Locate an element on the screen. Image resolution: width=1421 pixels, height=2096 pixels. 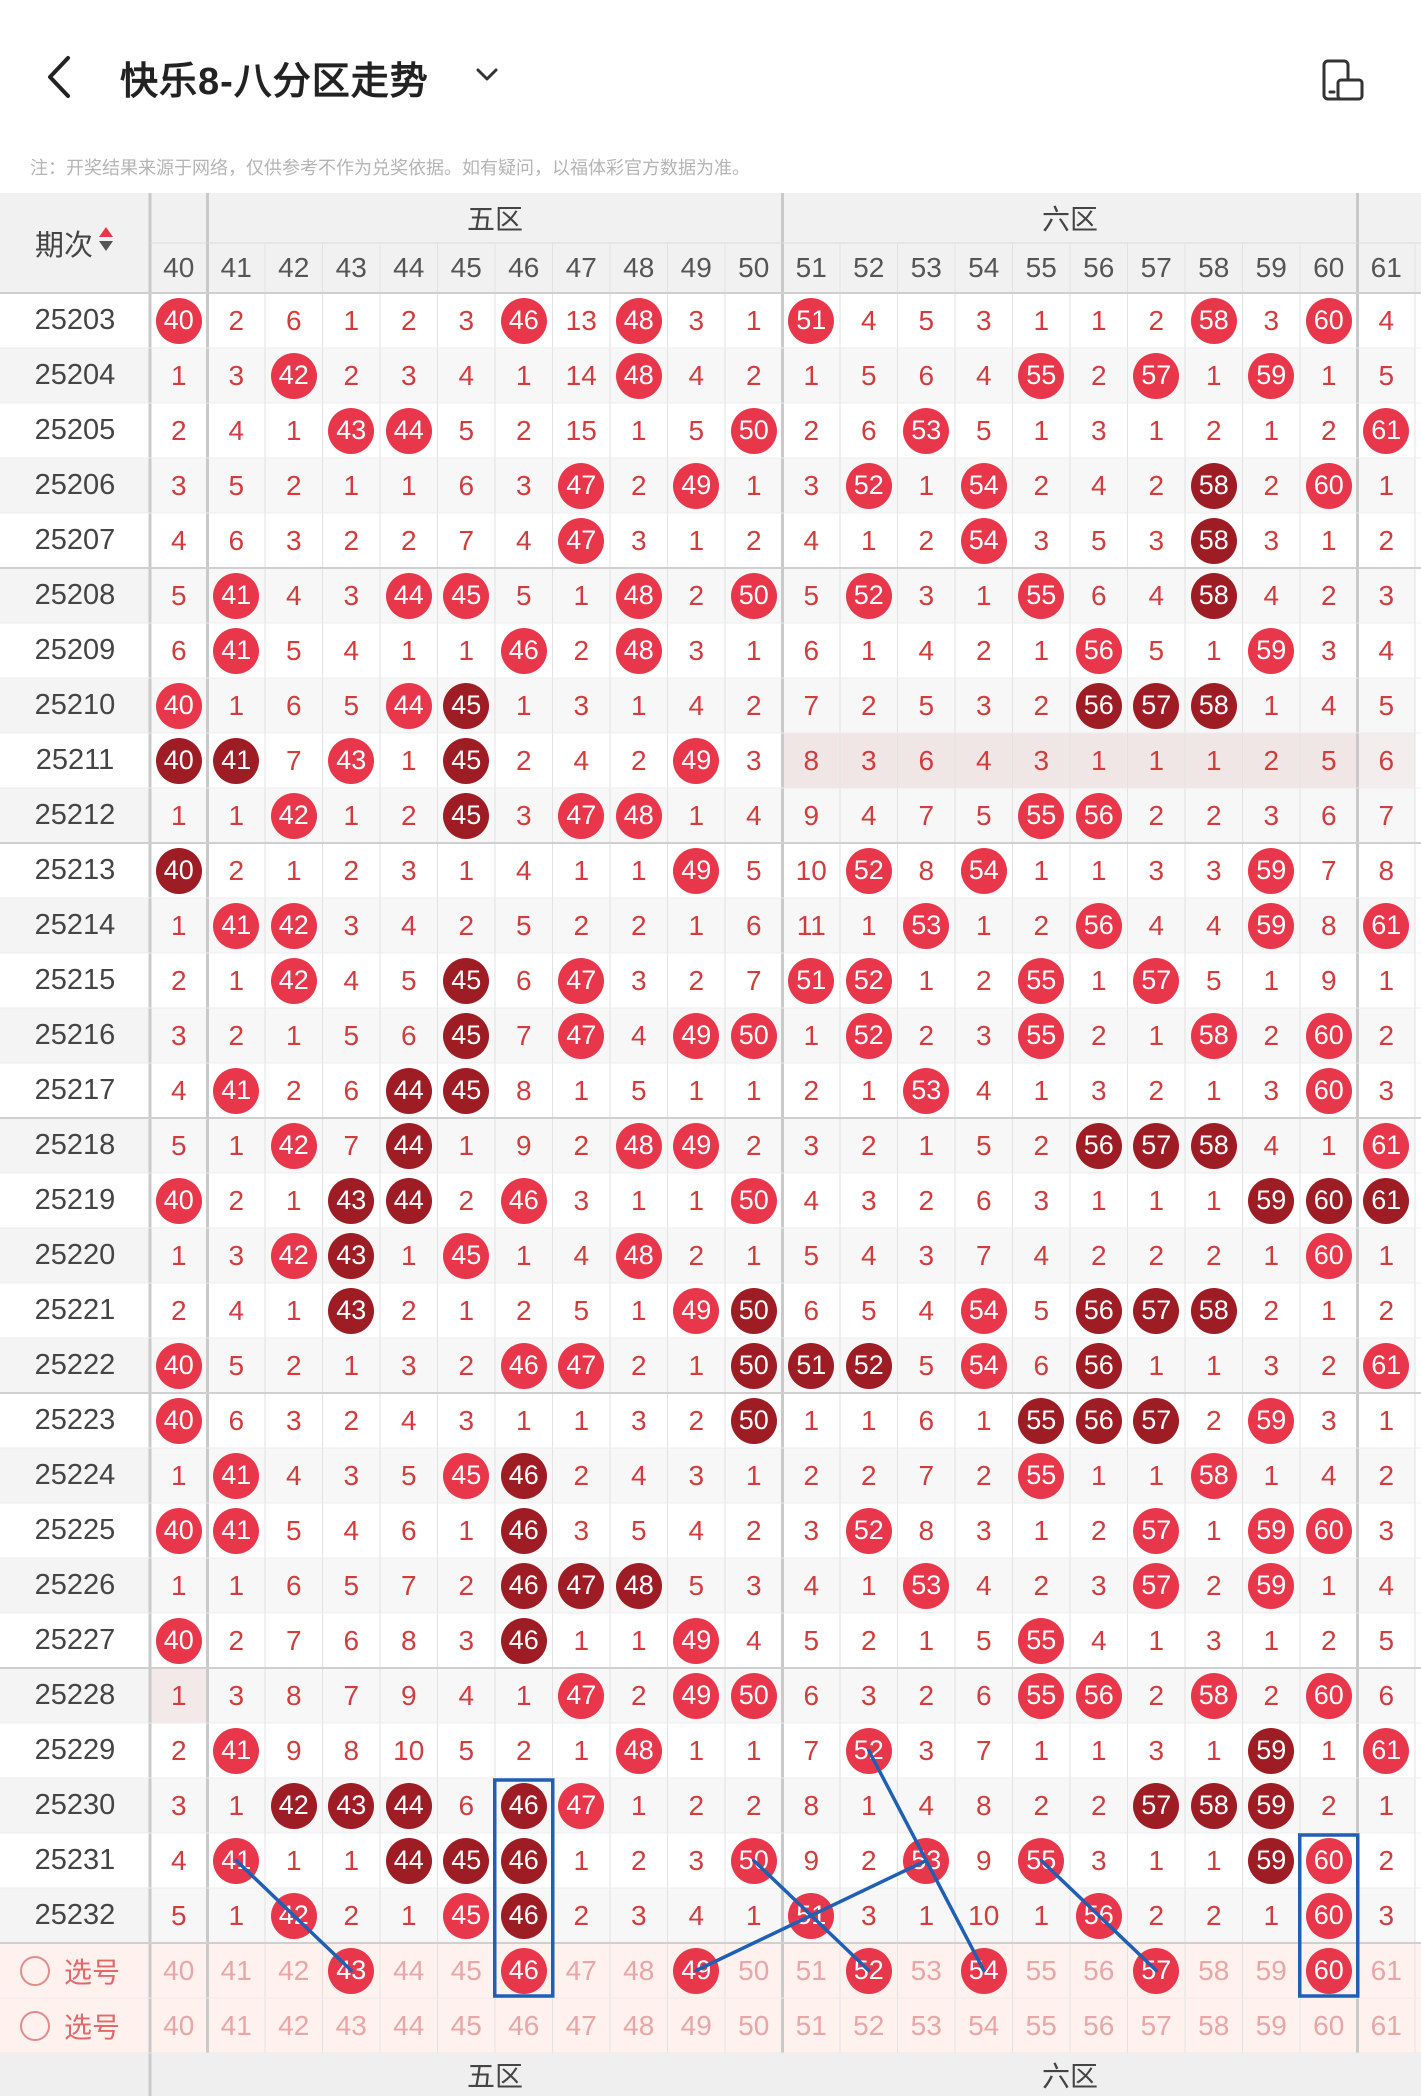
screen-rotate-button is located at coordinates (1343, 80).